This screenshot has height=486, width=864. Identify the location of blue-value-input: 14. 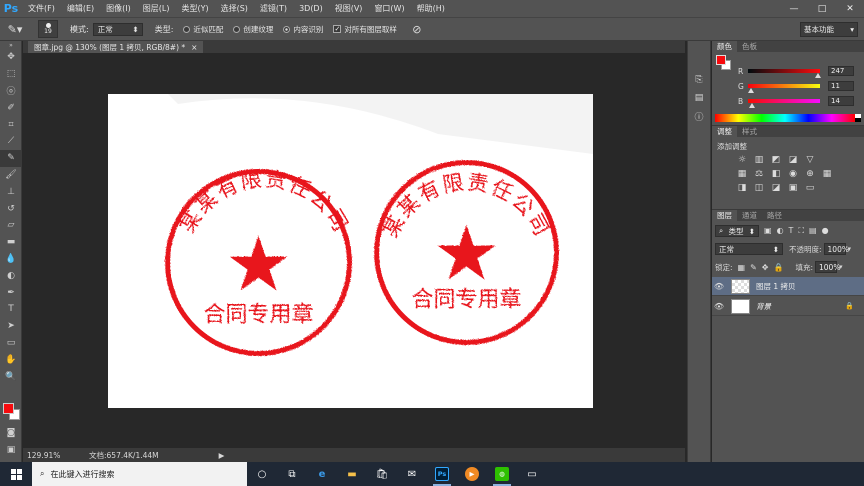
(841, 101).